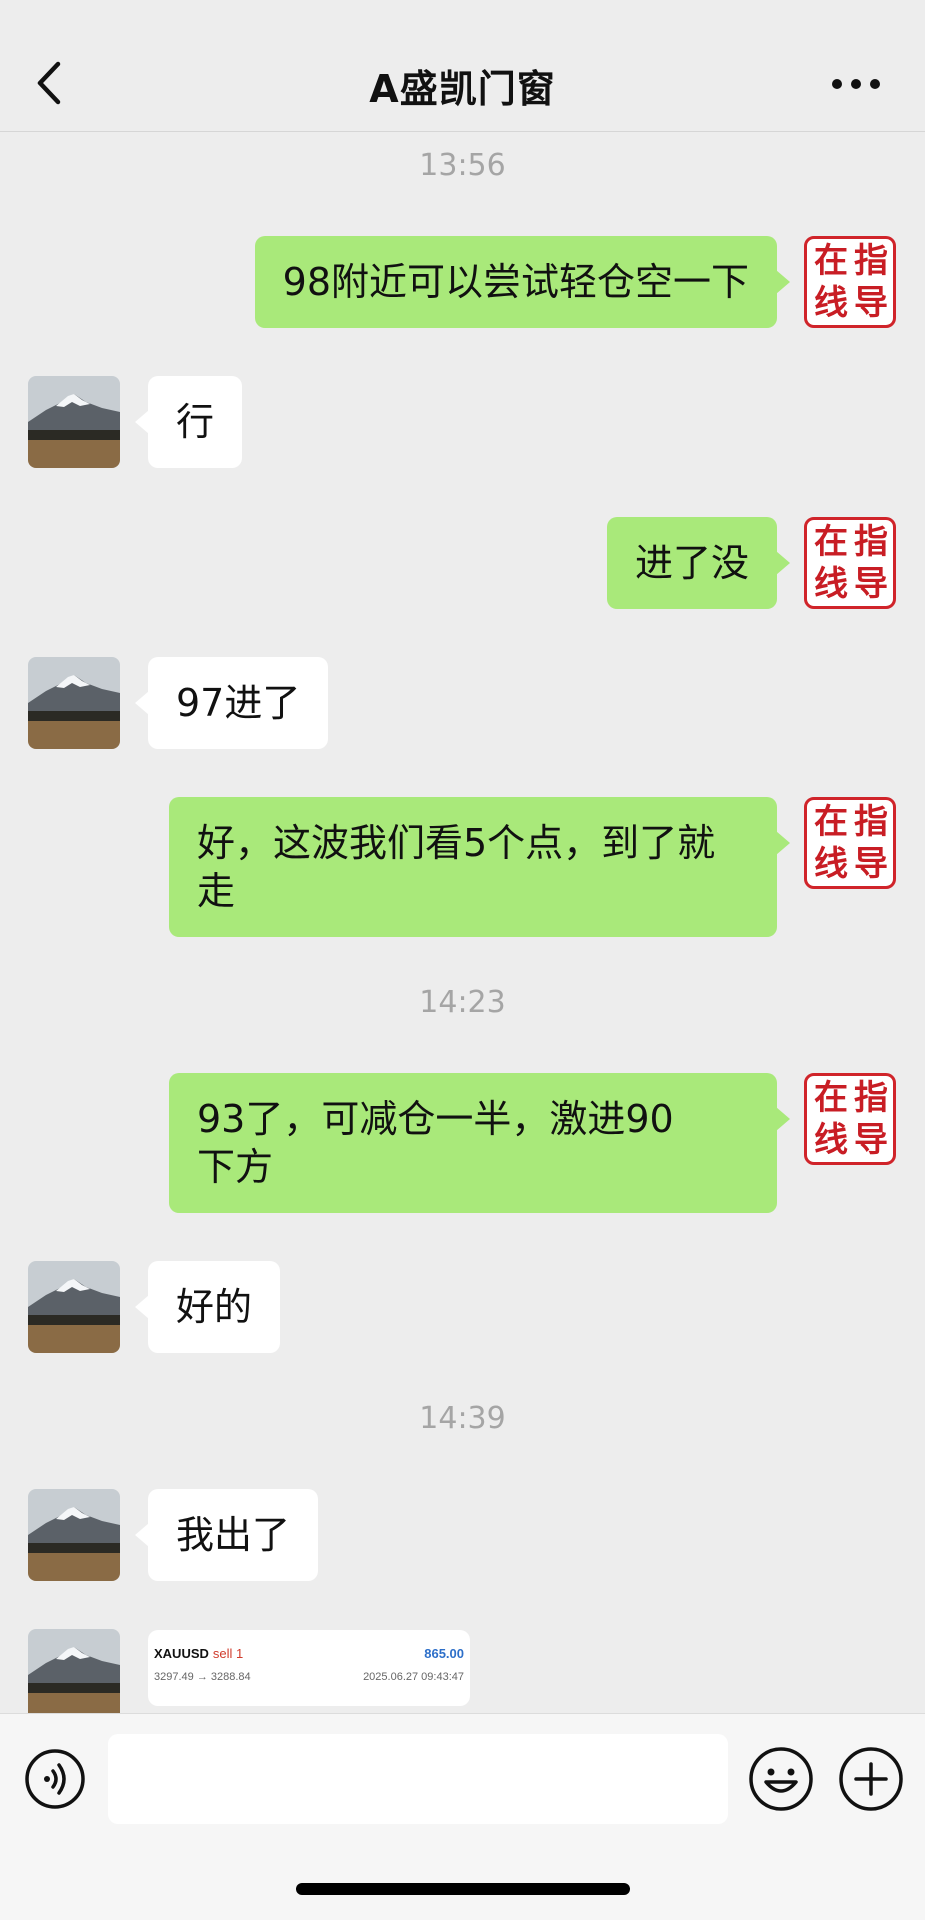 This screenshot has width=925, height=1920. Describe the element at coordinates (462, 1002) in the screenshot. I see `timestamp: 14:23` at that location.